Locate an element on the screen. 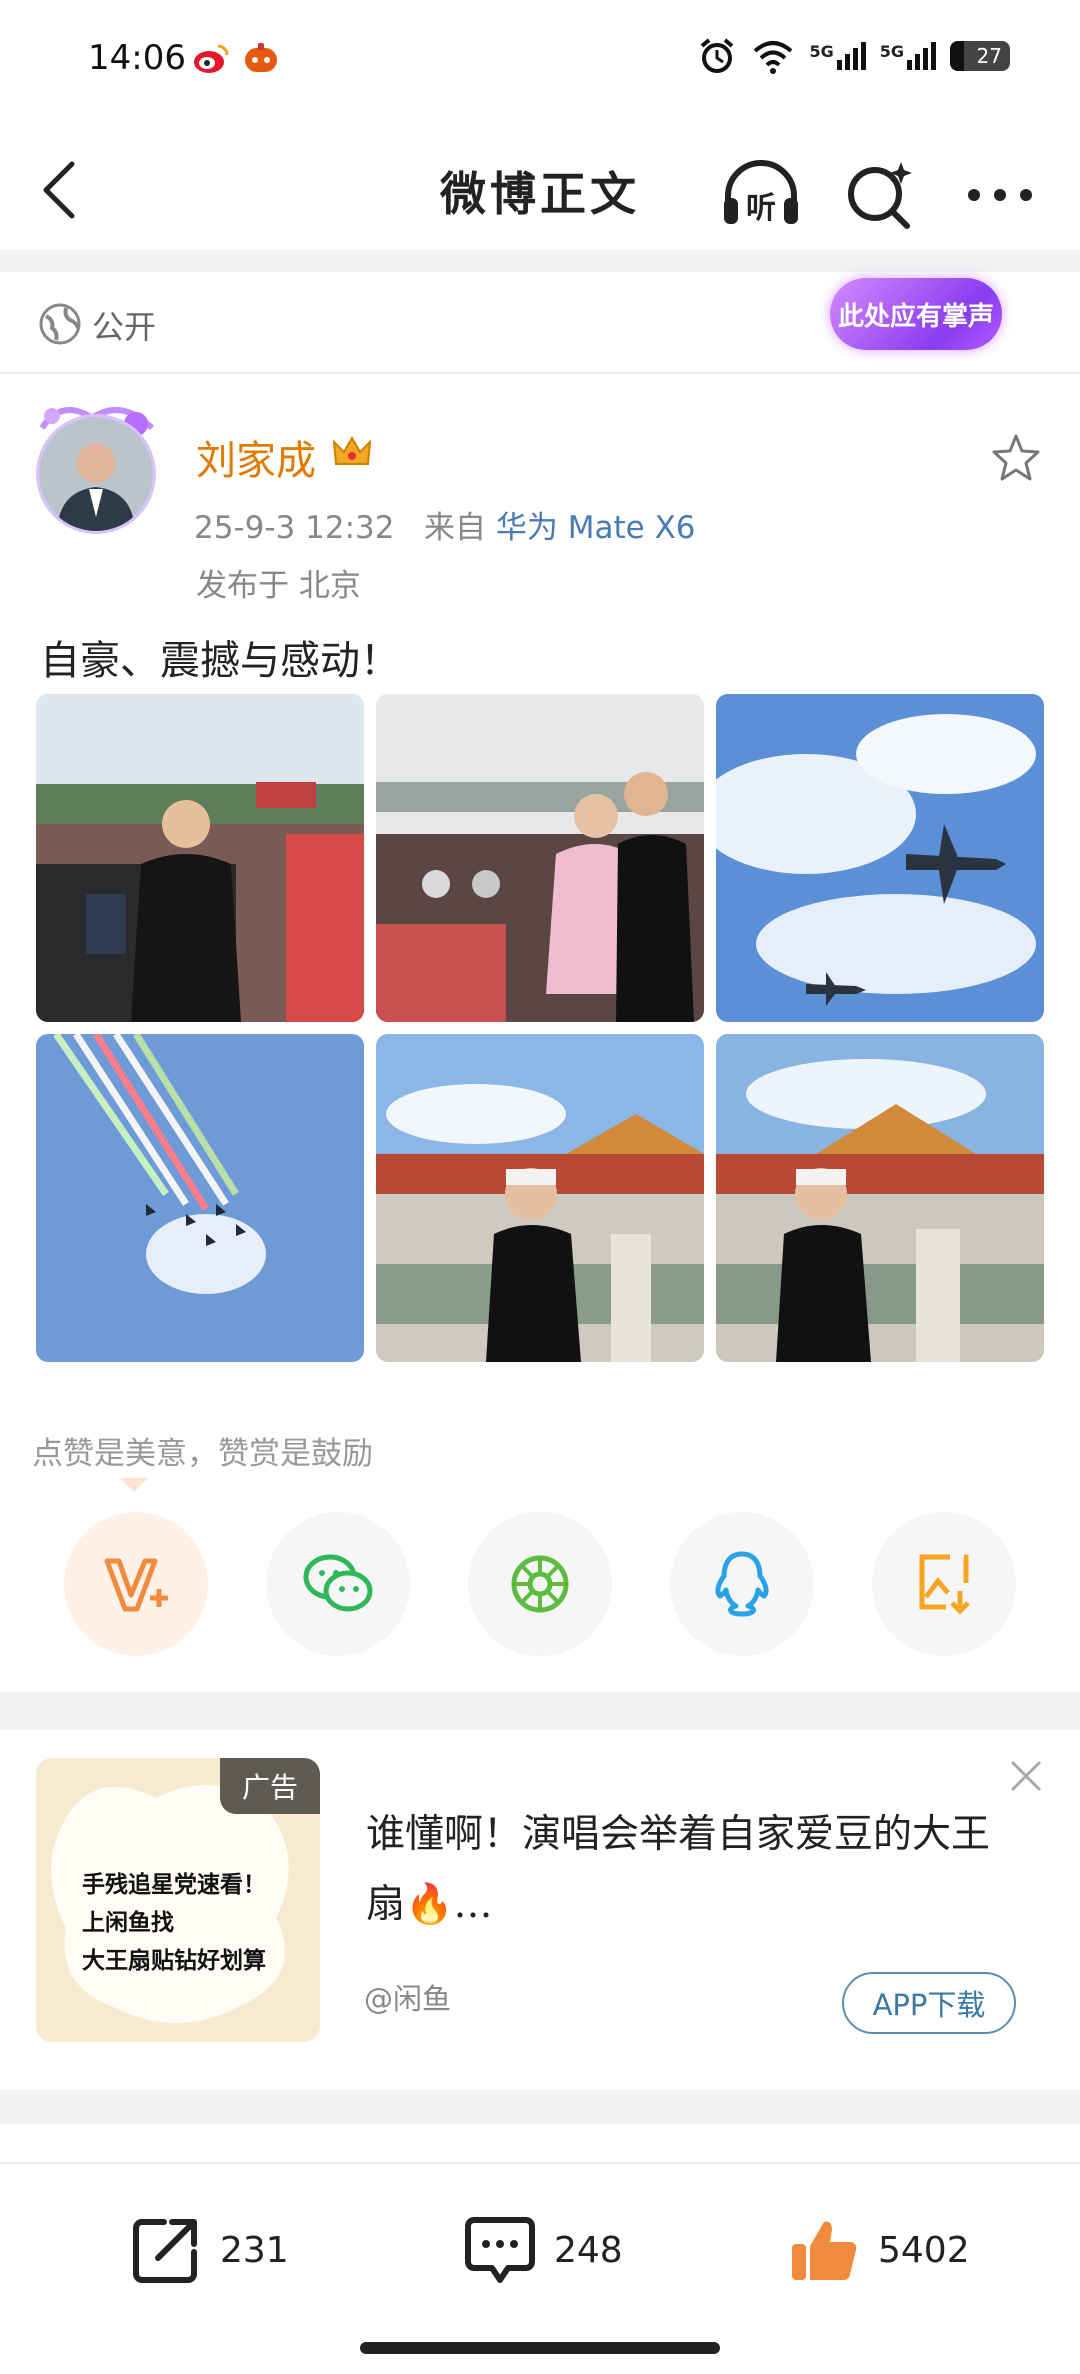 The image size is (1080, 2374). like-button: 5402 is located at coordinates (878, 2250).